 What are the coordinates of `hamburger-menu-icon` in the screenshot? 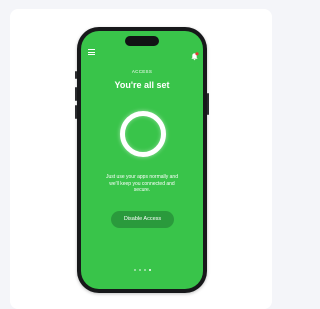 It's located at (91, 52).